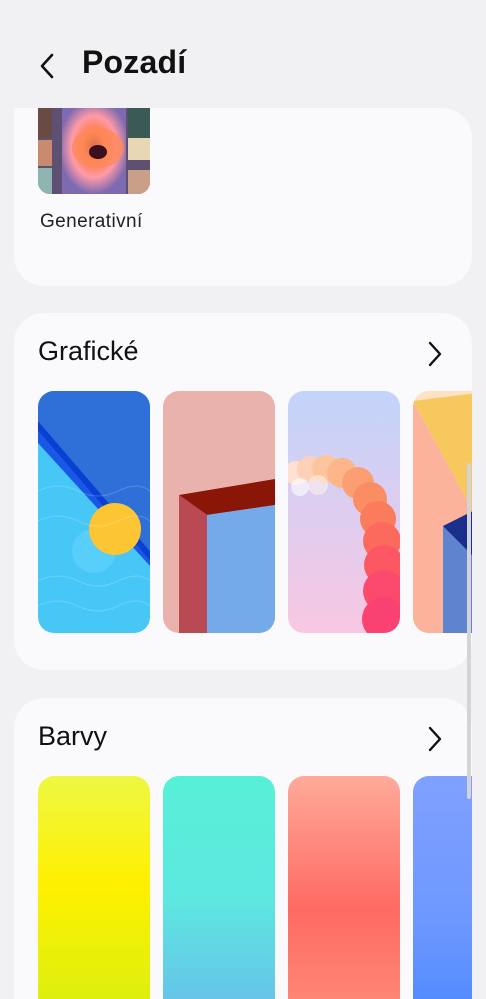 This screenshot has width=486, height=999. Describe the element at coordinates (91, 221) in the screenshot. I see `generative-label: Generativní` at that location.